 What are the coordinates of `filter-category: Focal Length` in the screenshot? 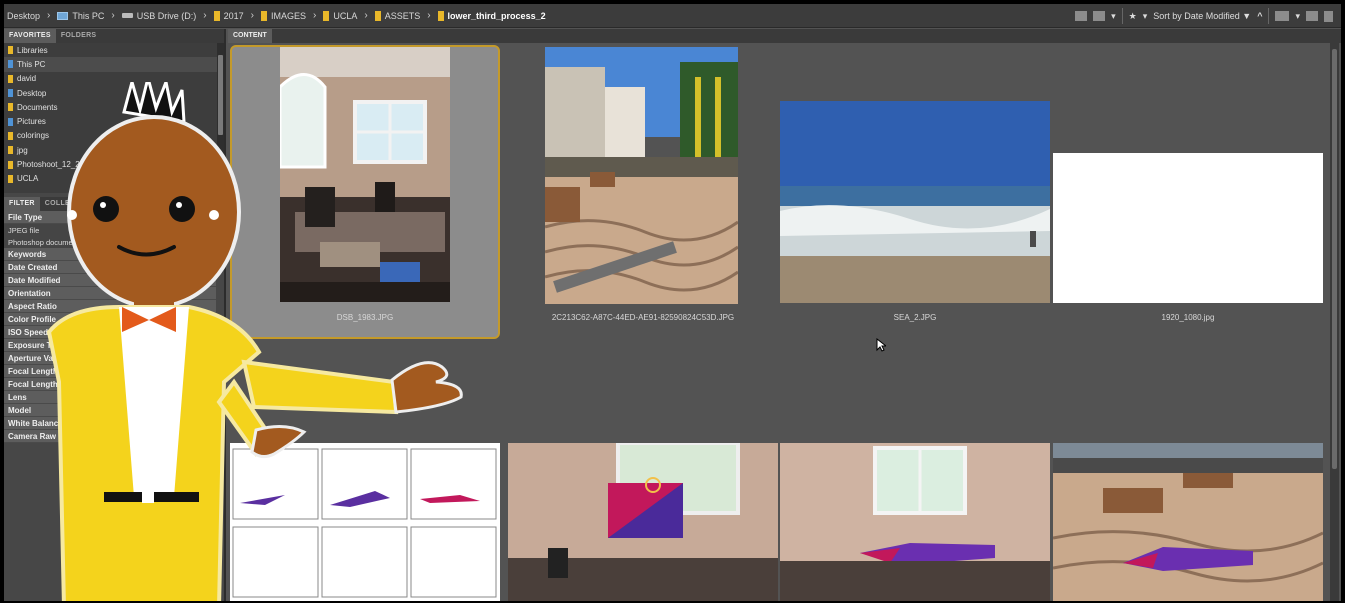 It's located at (110, 371).